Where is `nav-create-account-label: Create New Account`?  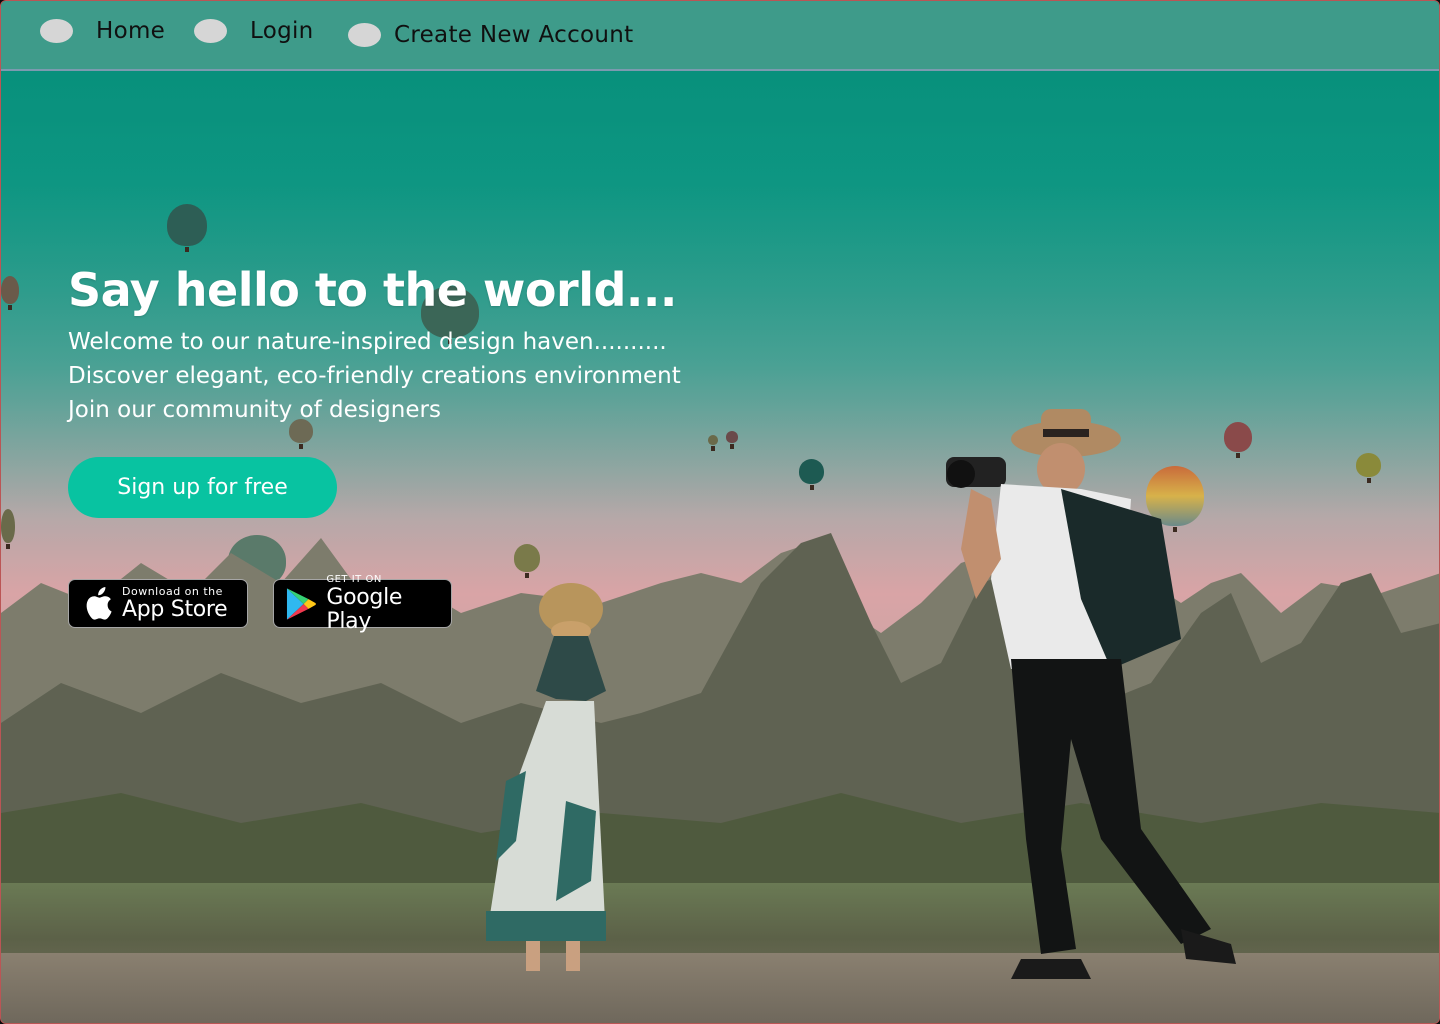 nav-create-account-label: Create New Account is located at coordinates (514, 35).